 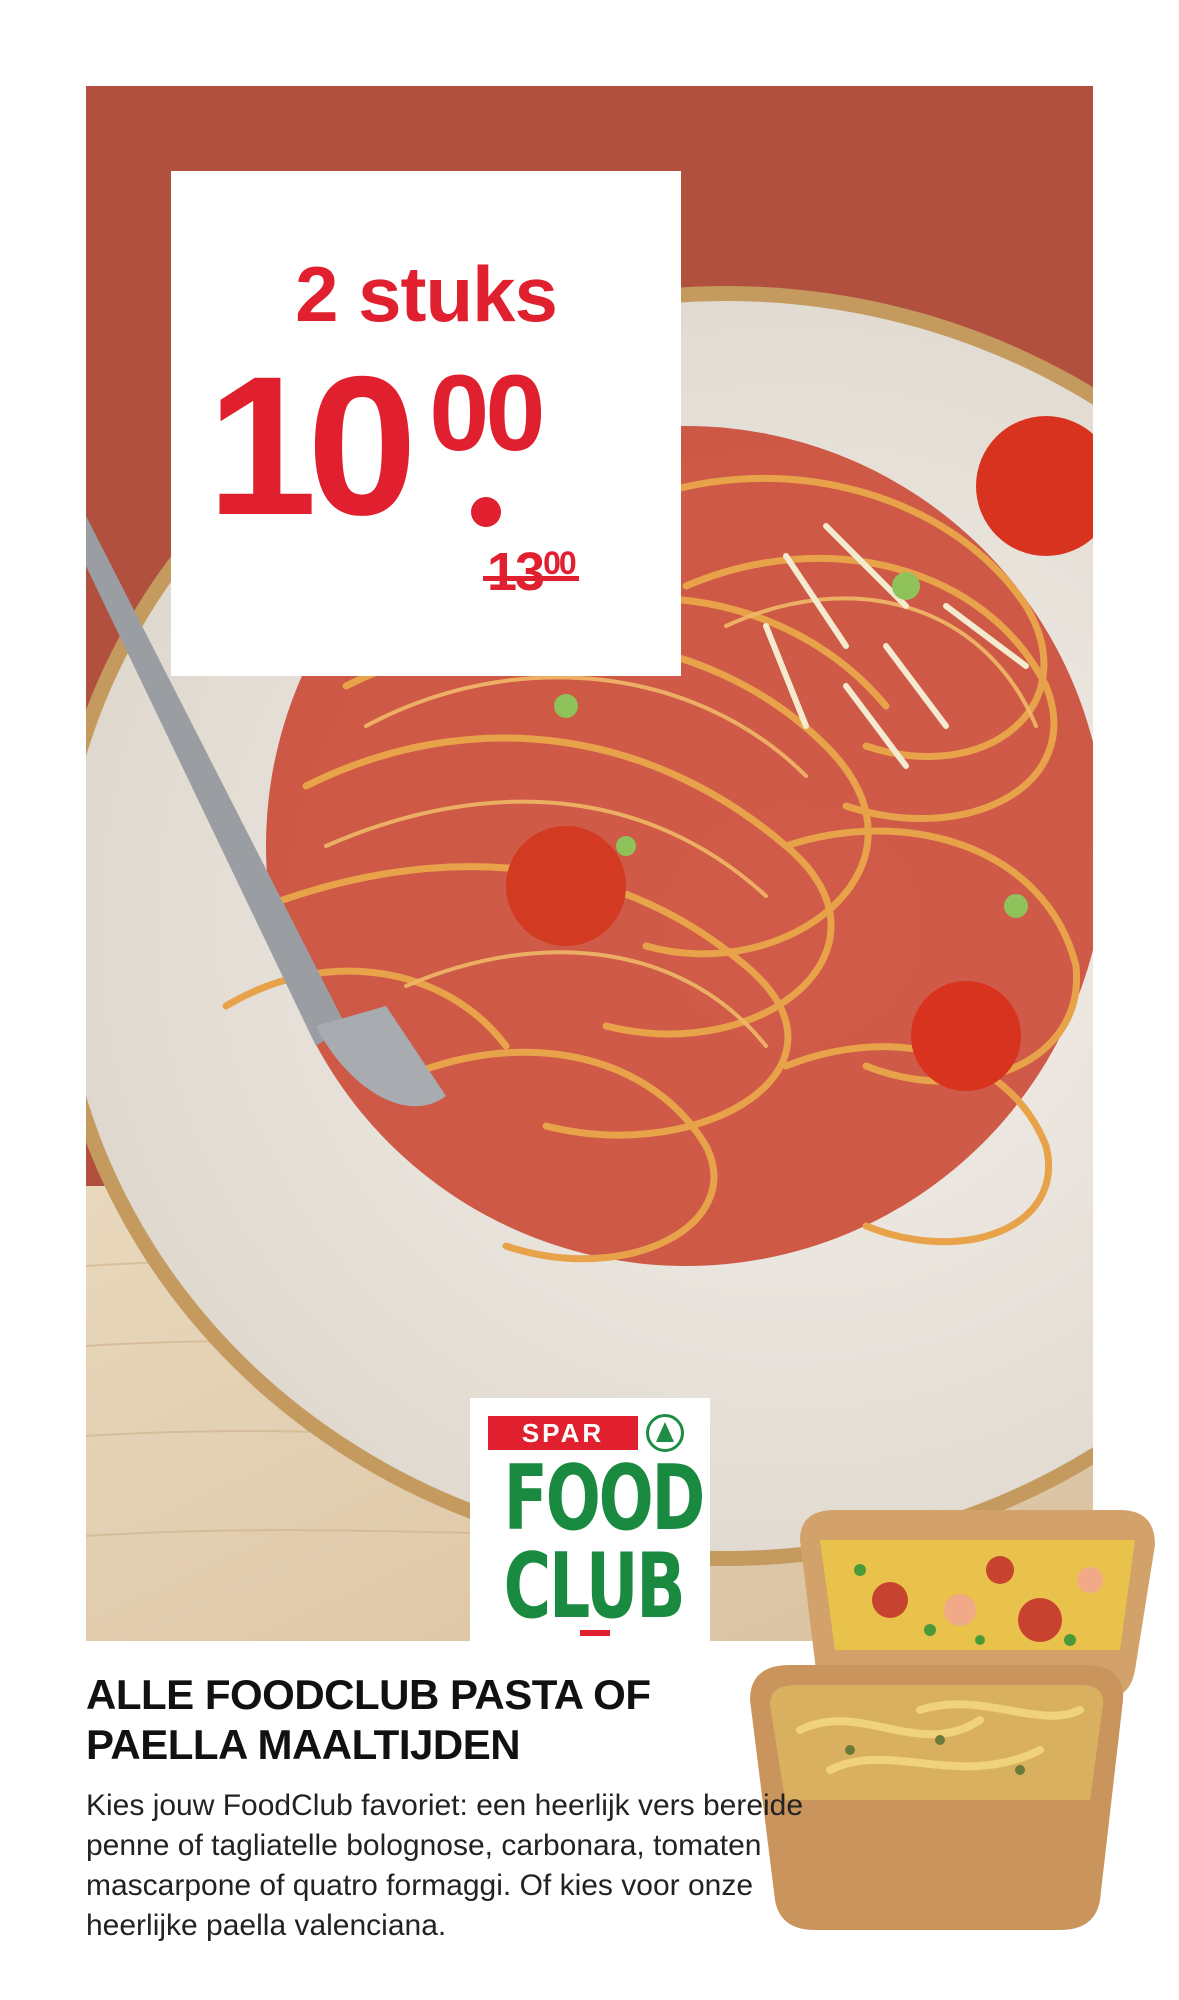 I want to click on spar-wordmark: SPAR, so click(x=563, y=1433).